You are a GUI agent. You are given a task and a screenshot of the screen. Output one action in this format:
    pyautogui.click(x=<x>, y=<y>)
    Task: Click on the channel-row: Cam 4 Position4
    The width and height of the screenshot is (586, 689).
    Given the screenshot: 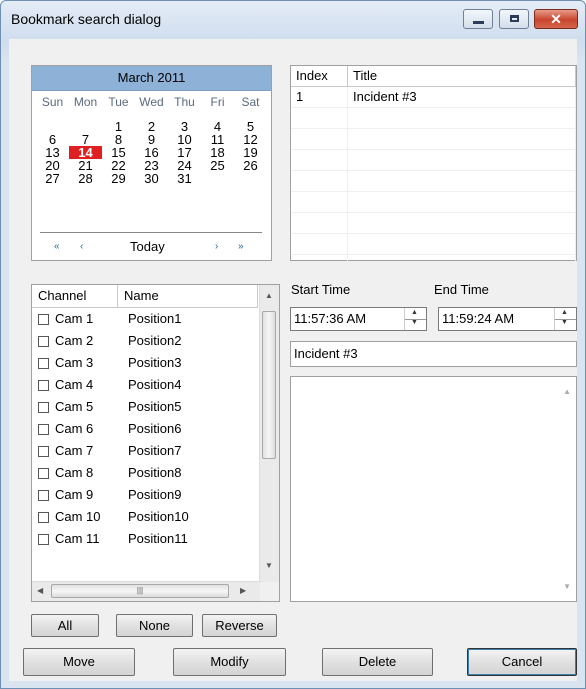 What is the action you would take?
    pyautogui.click(x=145, y=385)
    